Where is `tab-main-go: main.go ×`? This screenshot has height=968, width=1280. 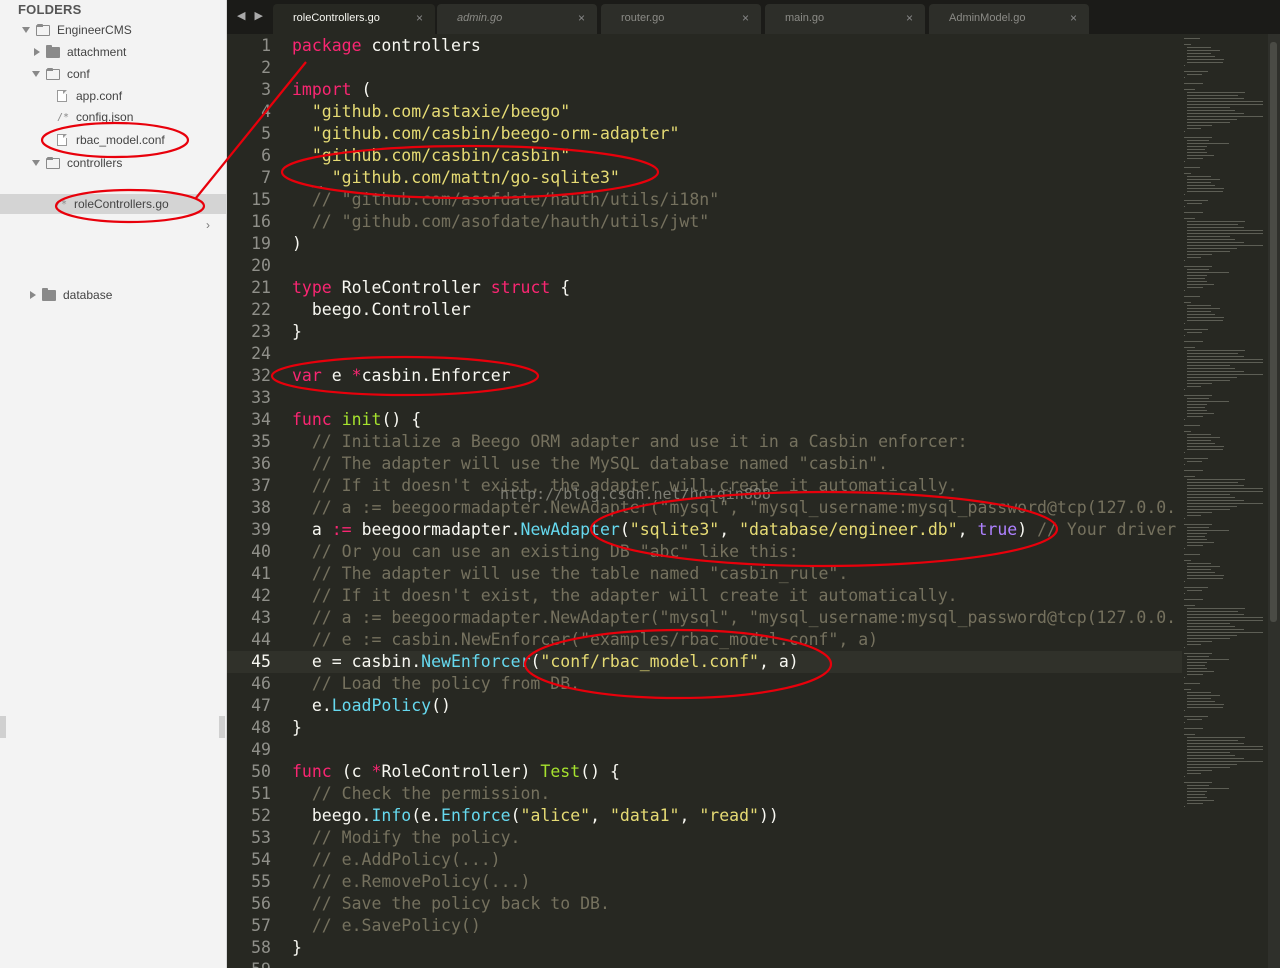
tab-main-go: main.go × is located at coordinates (845, 19).